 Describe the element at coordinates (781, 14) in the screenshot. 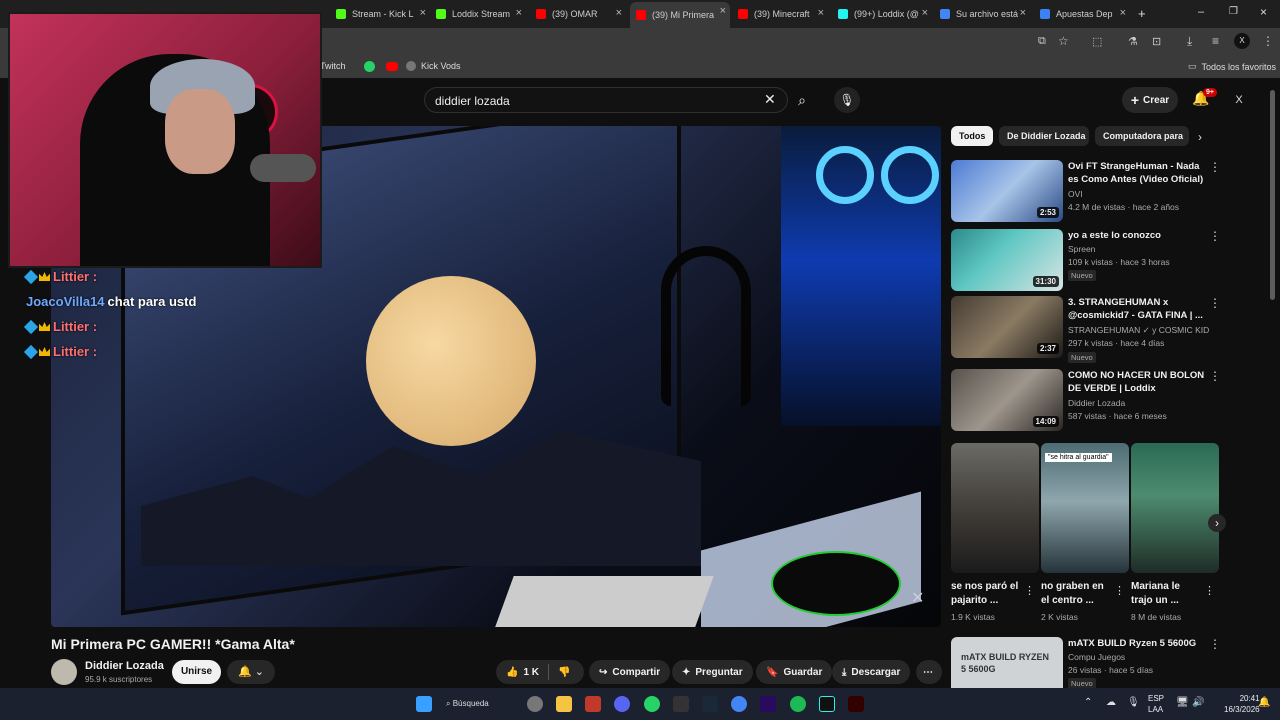

I see `tab-minecraft: (39) Minecraft ×` at that location.